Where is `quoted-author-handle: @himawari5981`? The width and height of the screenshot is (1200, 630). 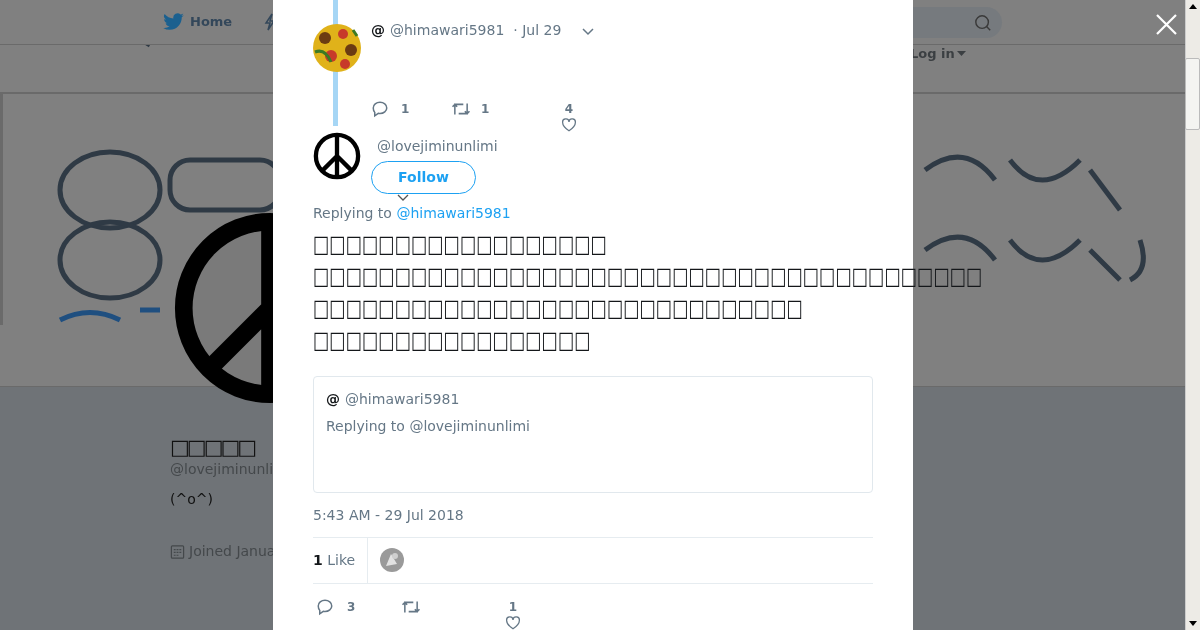
quoted-author-handle: @himawari5981 is located at coordinates (402, 399).